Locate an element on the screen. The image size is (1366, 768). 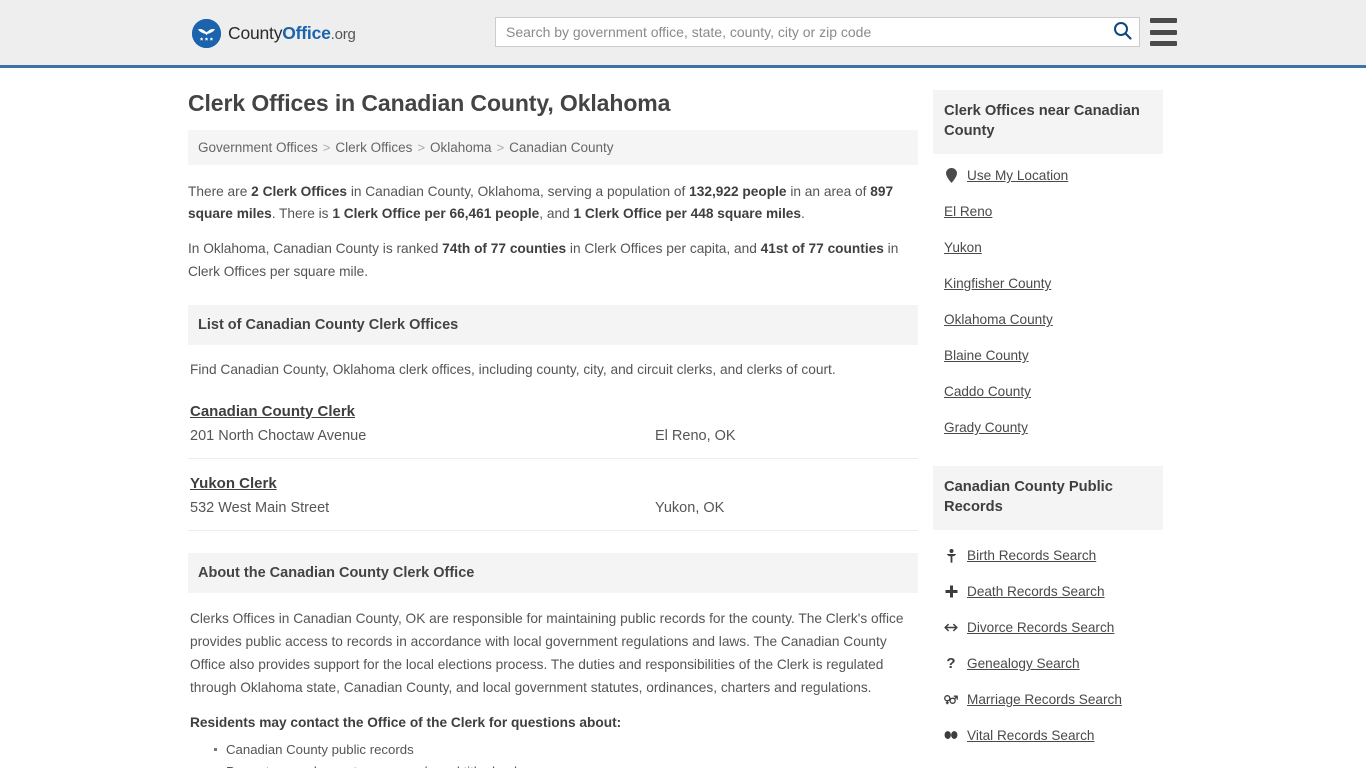
office-city-state: Yukon, OK is located at coordinates (690, 507).